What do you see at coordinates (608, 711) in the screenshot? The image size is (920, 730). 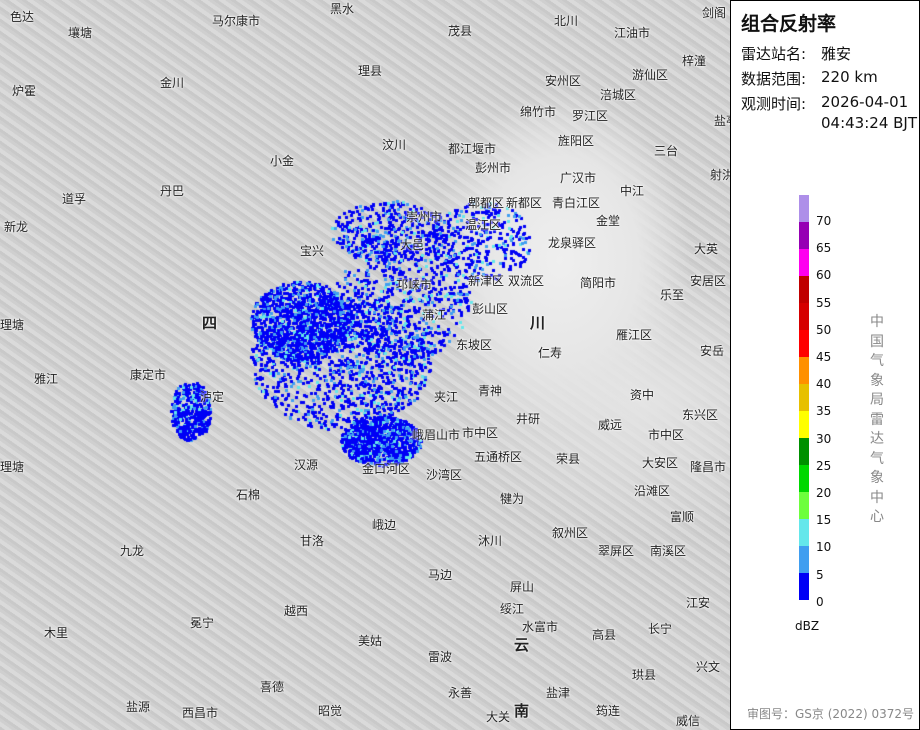 I see `city-label: 筠连` at bounding box center [608, 711].